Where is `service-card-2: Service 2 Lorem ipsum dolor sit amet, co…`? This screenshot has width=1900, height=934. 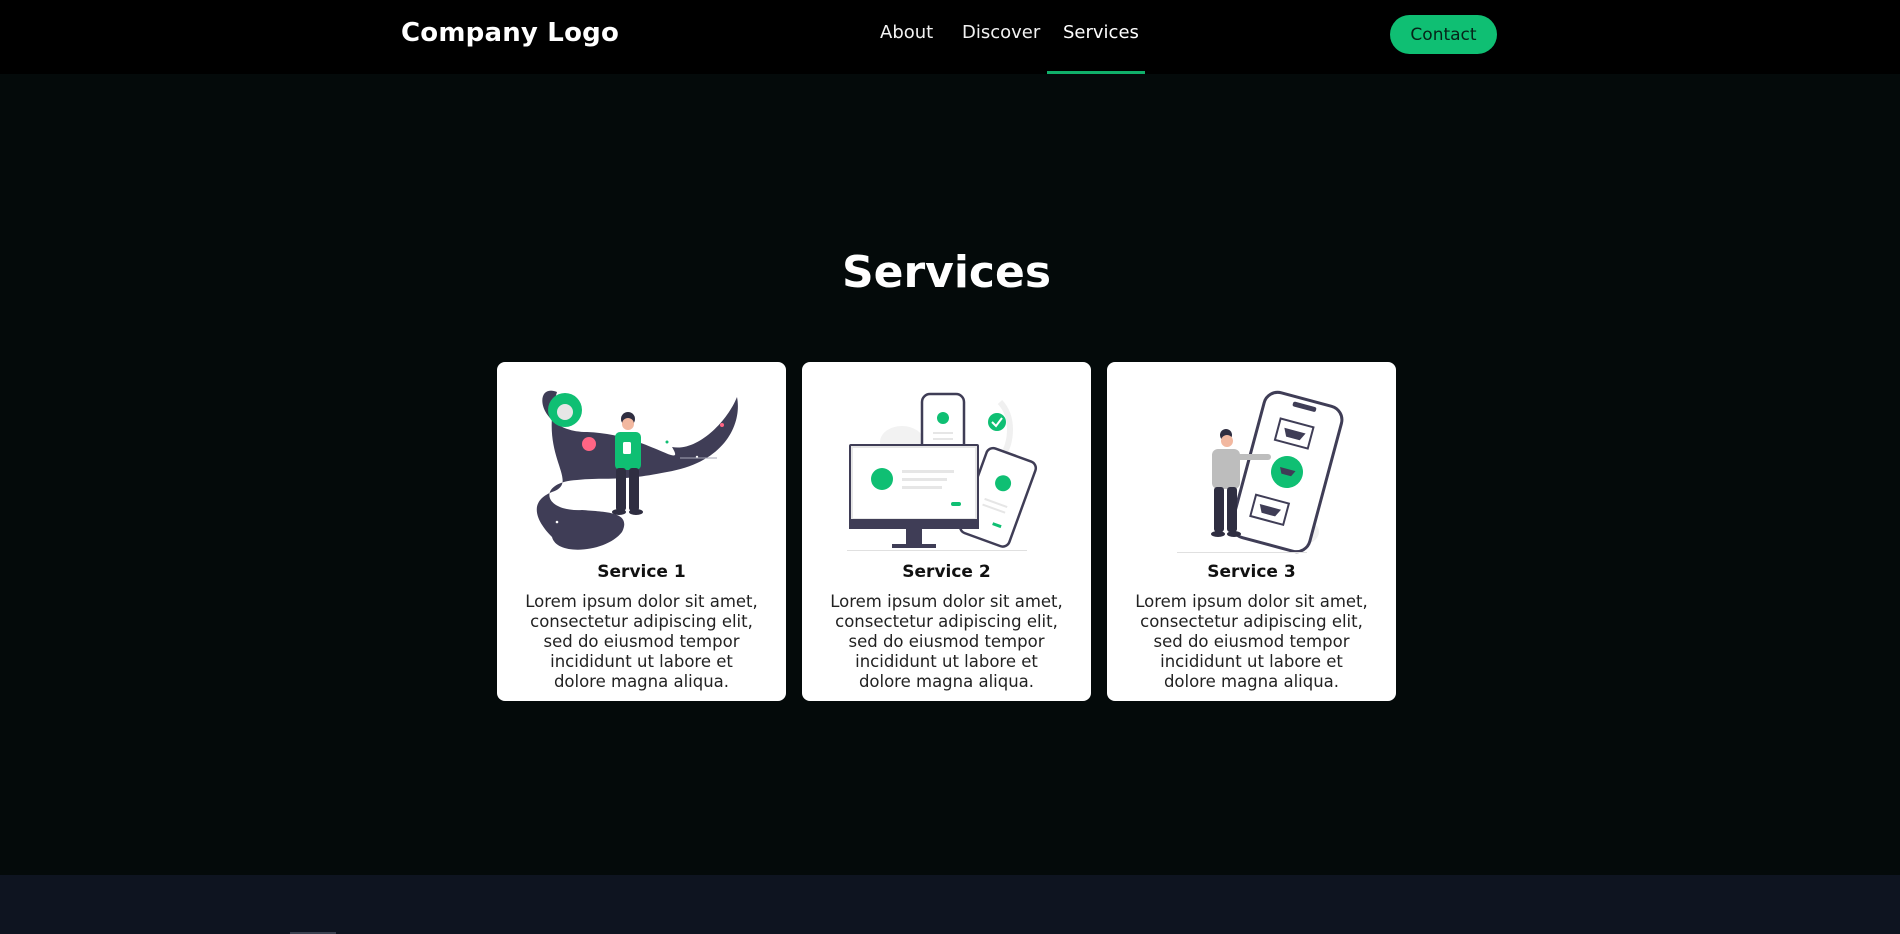 service-card-2: Service 2 Lorem ipsum dolor sit amet, co… is located at coordinates (946, 531).